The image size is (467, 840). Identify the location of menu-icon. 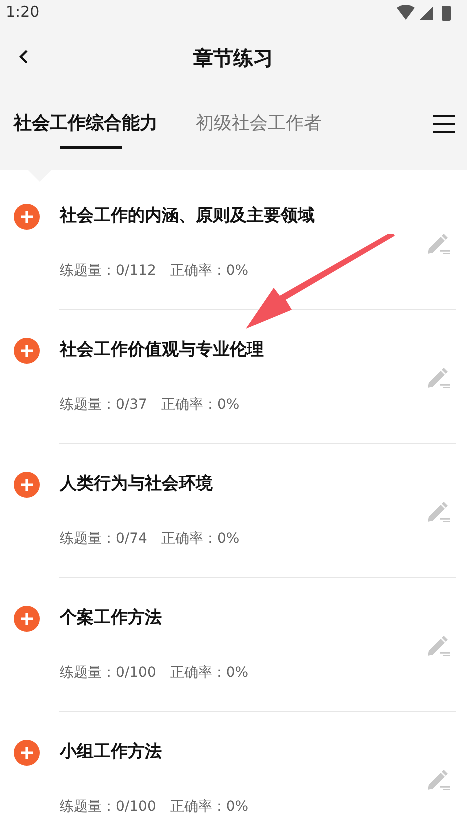
(444, 124).